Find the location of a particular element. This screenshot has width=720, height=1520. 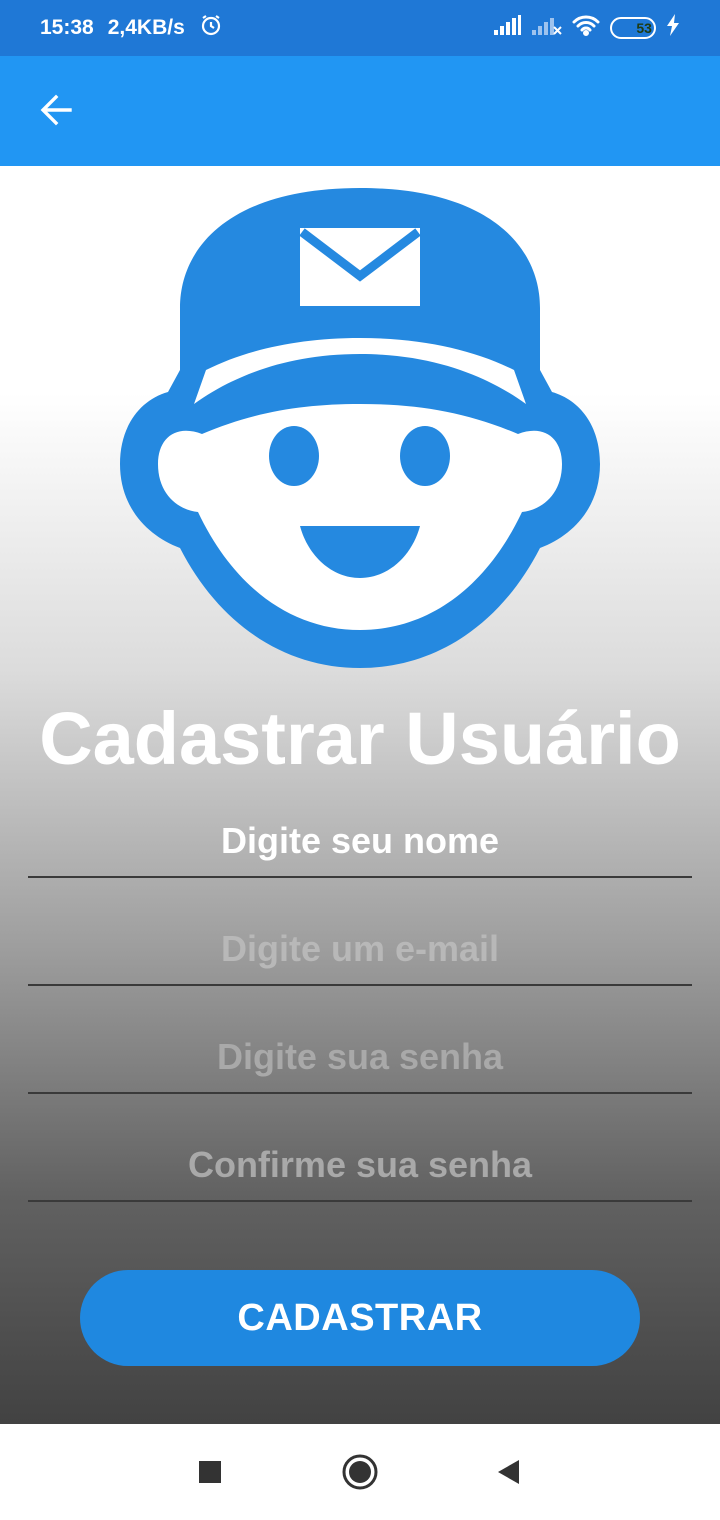

home-circle-icon is located at coordinates (360, 1472).